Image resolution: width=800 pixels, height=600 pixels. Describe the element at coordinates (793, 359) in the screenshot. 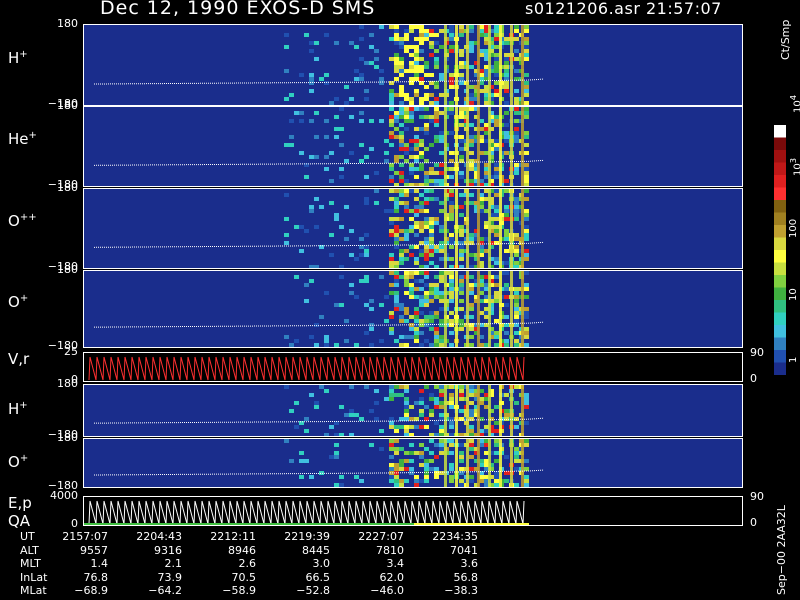

I see `colorbar-tick: 1` at that location.